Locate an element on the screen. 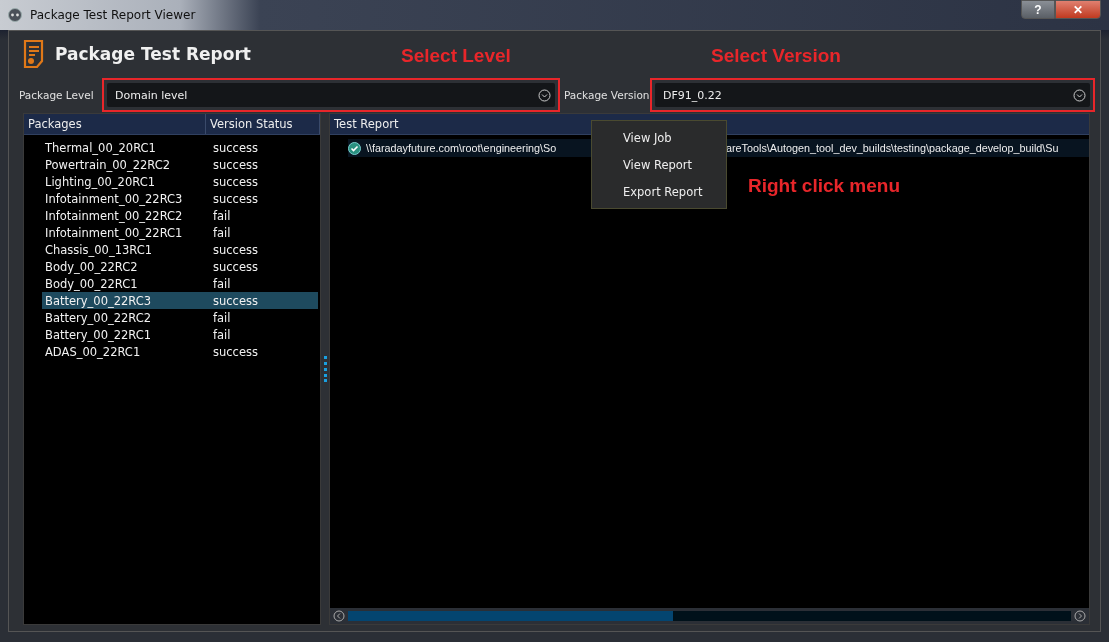 The height and width of the screenshot is (642, 1109). package-row: Battery_00_22RC1 fail is located at coordinates (180, 334).